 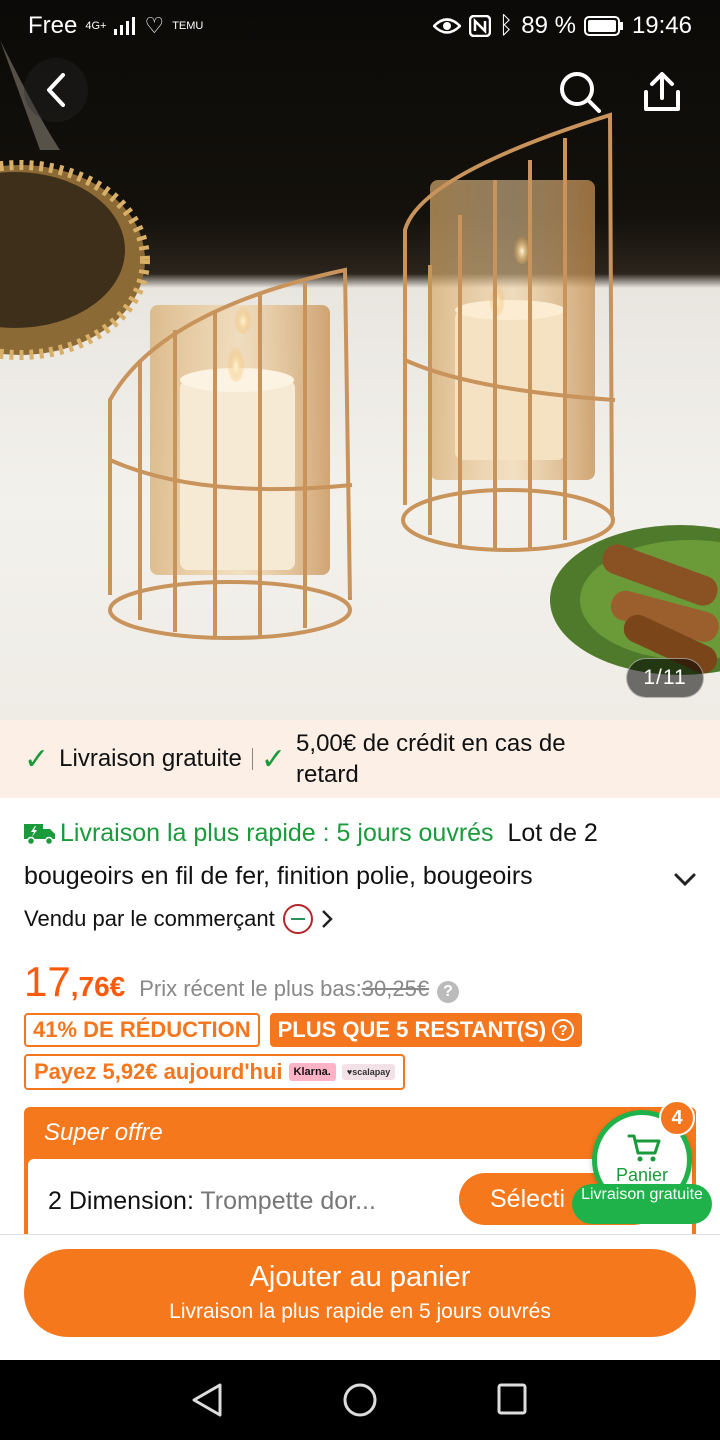 I want to click on back-triangle-icon, so click(x=207, y=1400).